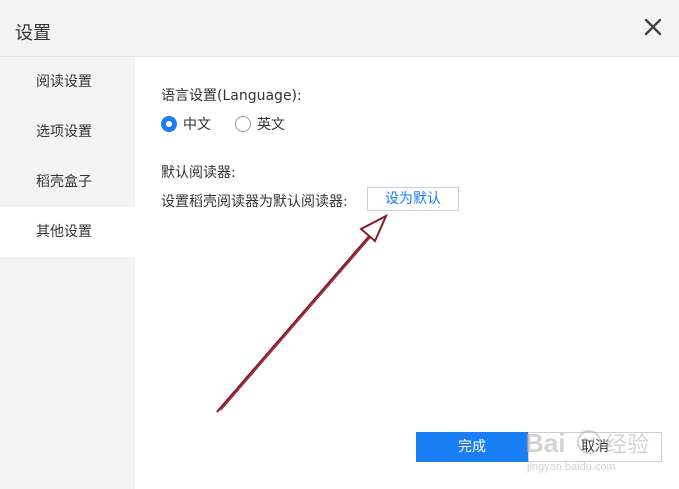 The image size is (679, 489). What do you see at coordinates (64, 132) in the screenshot?
I see `sidebar-item-label: 选项设置` at bounding box center [64, 132].